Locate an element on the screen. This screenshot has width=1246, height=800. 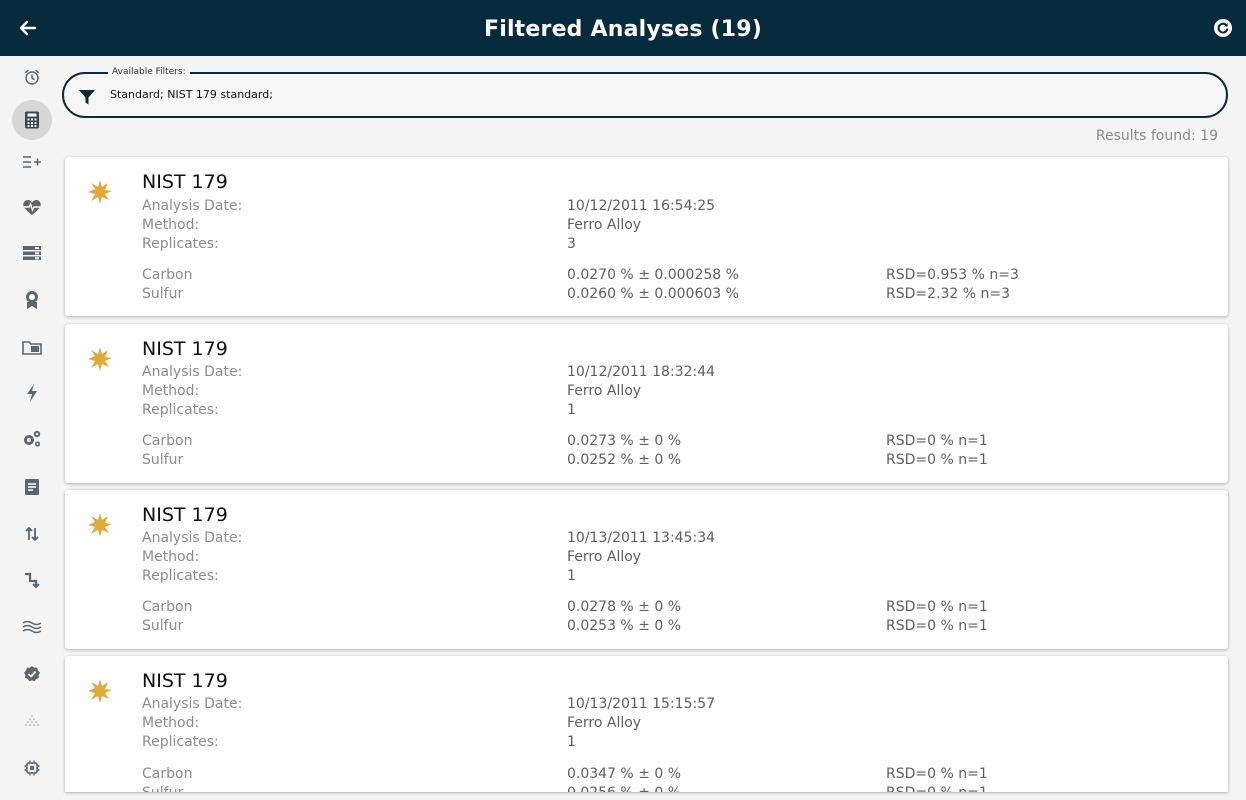
list-add-icon is located at coordinates (32, 162).